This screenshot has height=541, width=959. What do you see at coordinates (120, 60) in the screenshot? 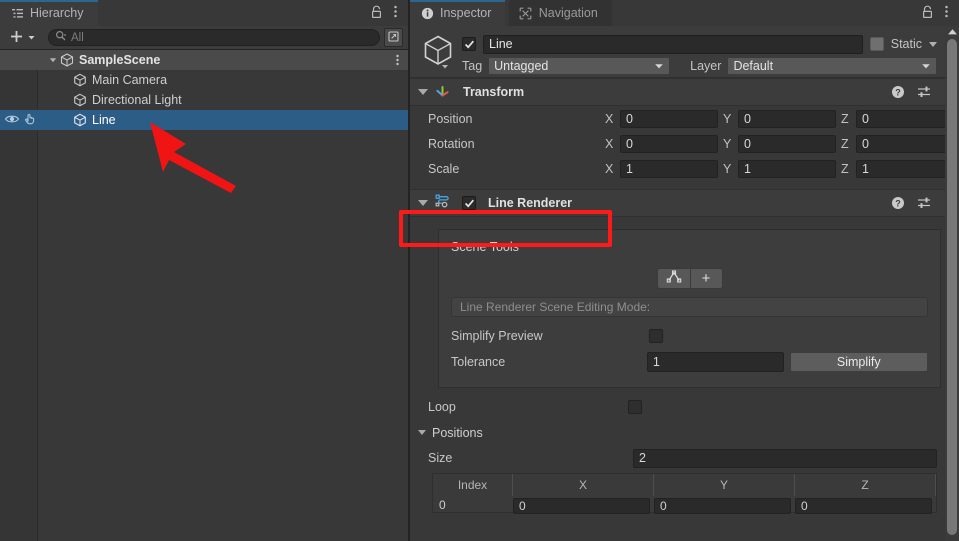
I see `hierarchy-item-label: SampleScene` at bounding box center [120, 60].